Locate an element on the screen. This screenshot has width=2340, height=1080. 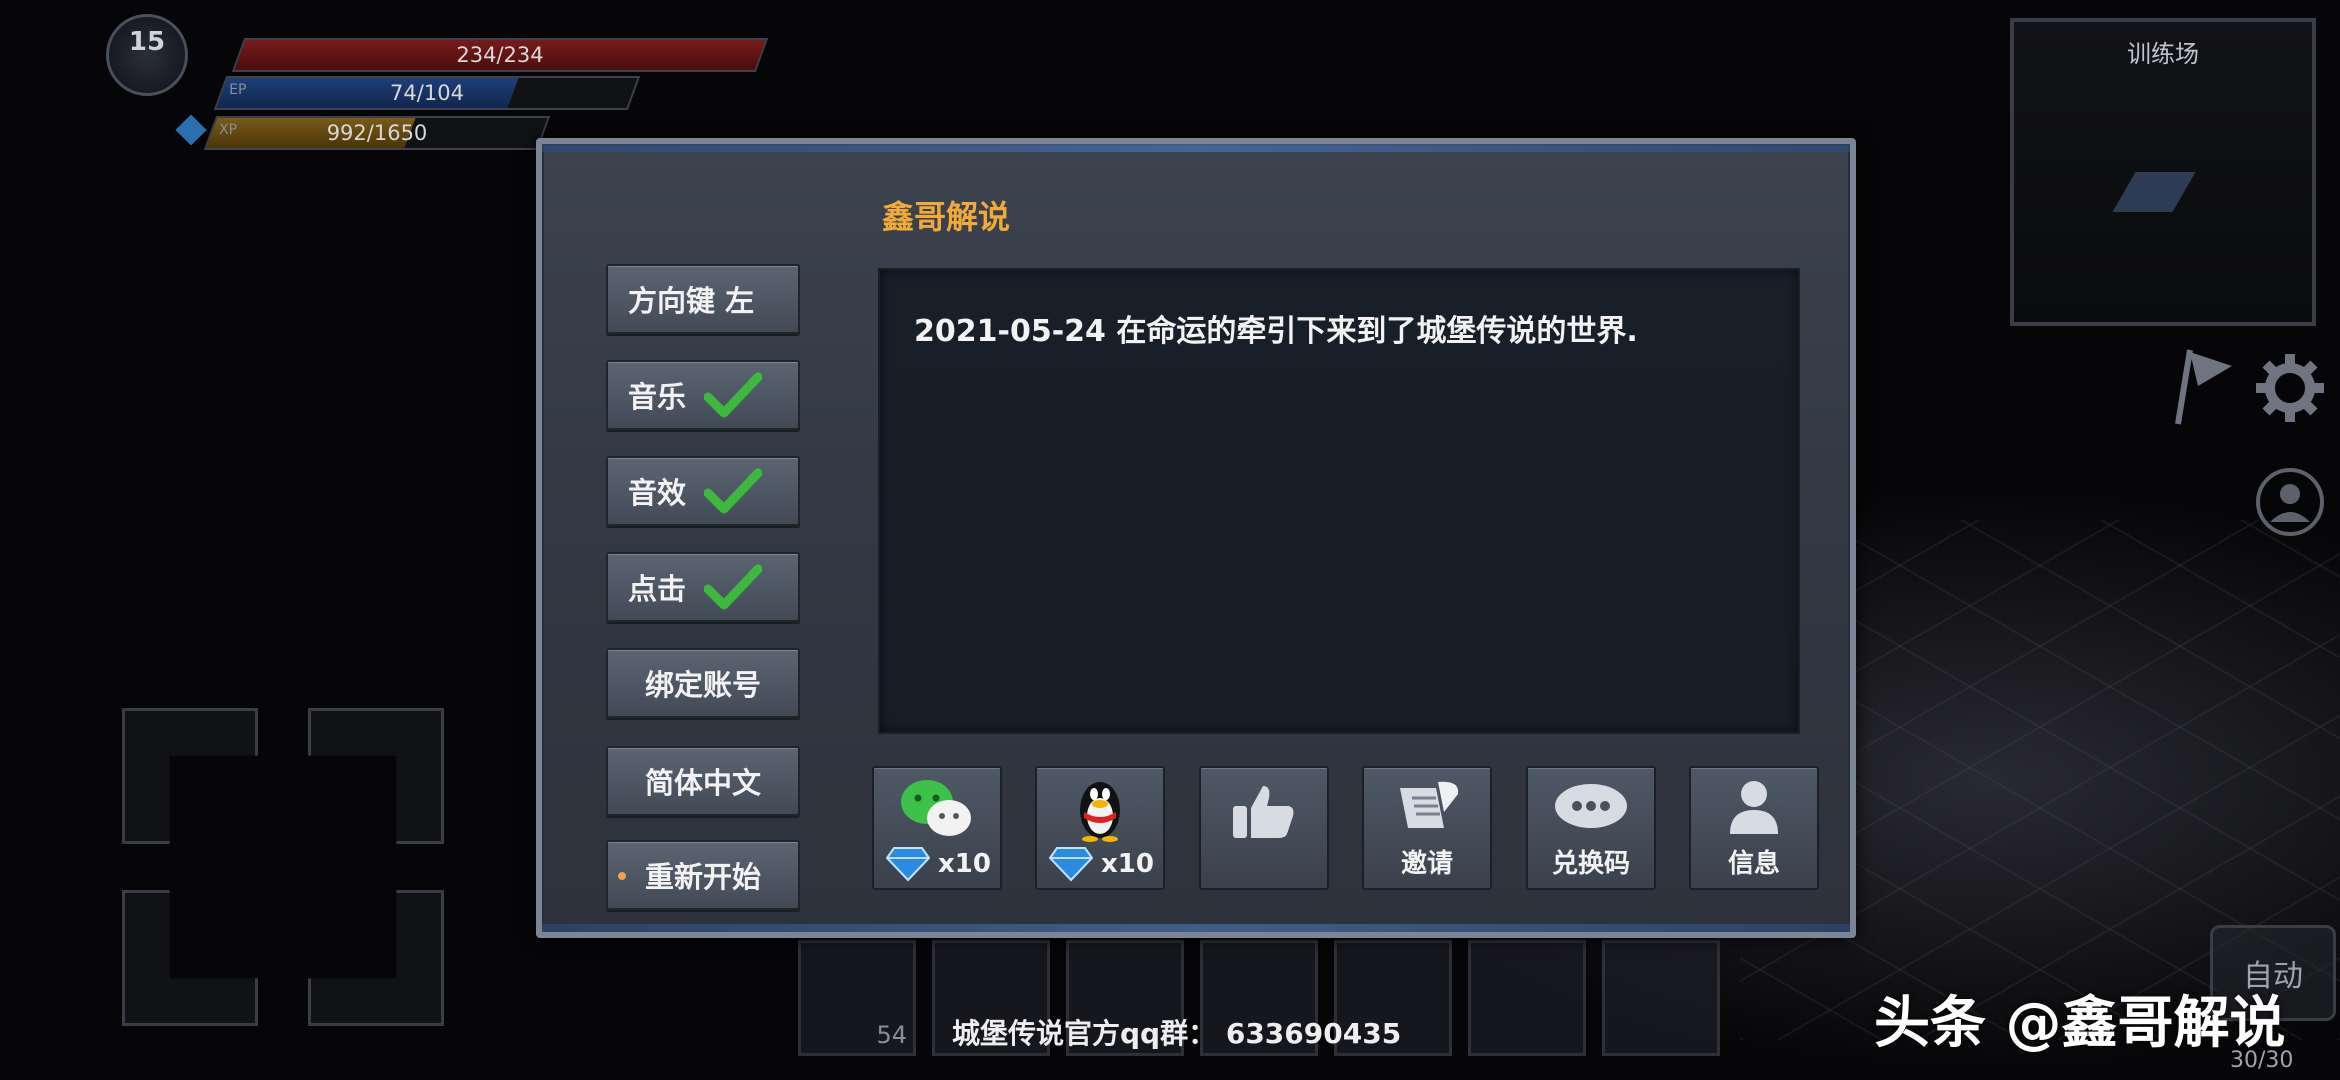
qq-group-notice: 城堡传说官方qq群： 633690435 is located at coordinates (1177, 1033).